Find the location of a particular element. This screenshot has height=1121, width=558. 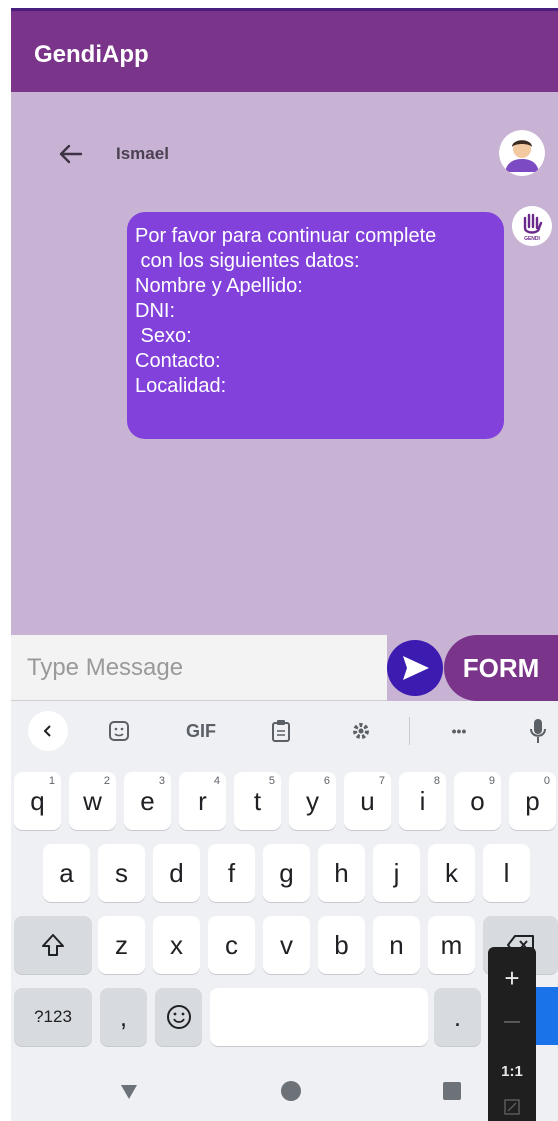

key-h: h is located at coordinates (341, 873).